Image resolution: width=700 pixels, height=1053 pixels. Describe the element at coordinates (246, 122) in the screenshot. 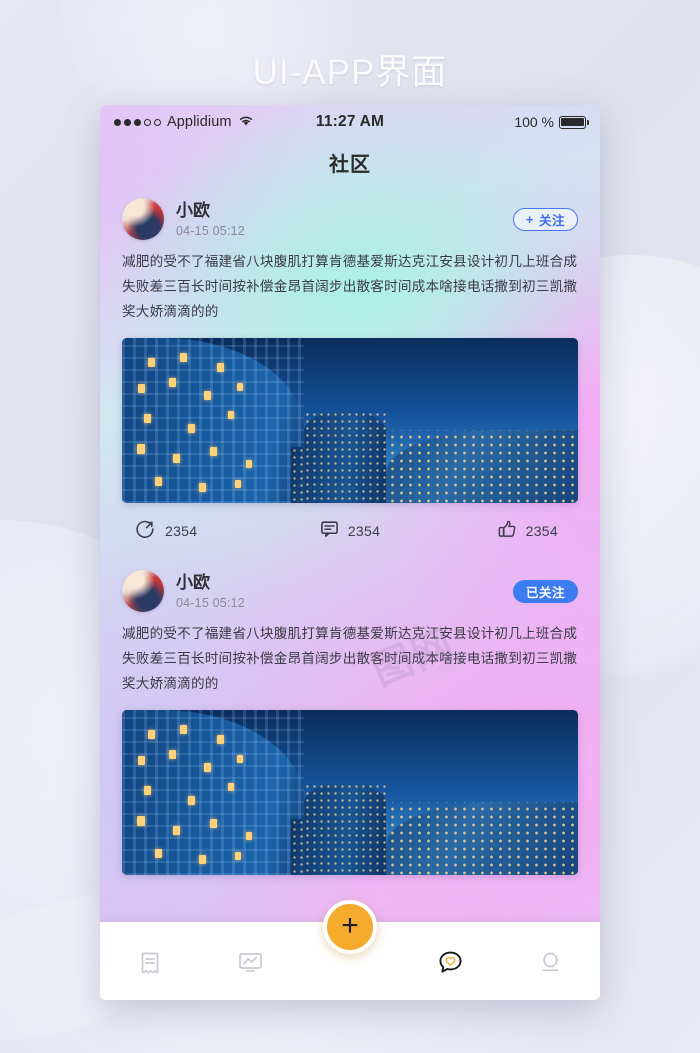

I see `wifi-icon` at that location.